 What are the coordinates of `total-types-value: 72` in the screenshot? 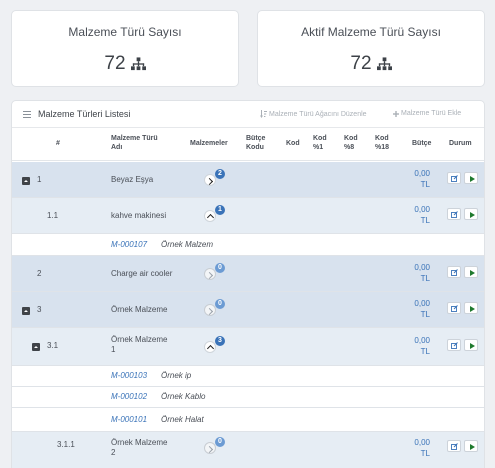 It's located at (115, 63).